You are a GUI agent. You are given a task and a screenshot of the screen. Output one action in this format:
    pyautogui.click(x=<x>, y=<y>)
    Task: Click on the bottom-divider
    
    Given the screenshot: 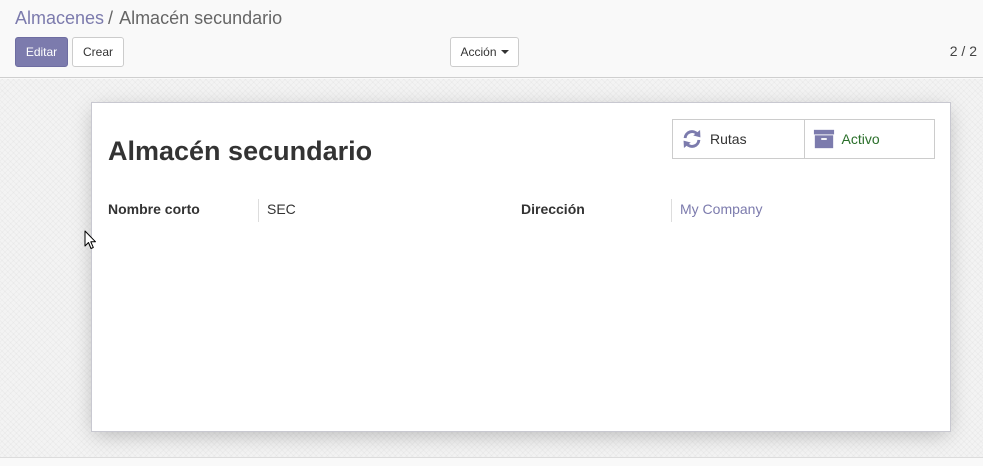 What is the action you would take?
    pyautogui.click(x=491, y=457)
    